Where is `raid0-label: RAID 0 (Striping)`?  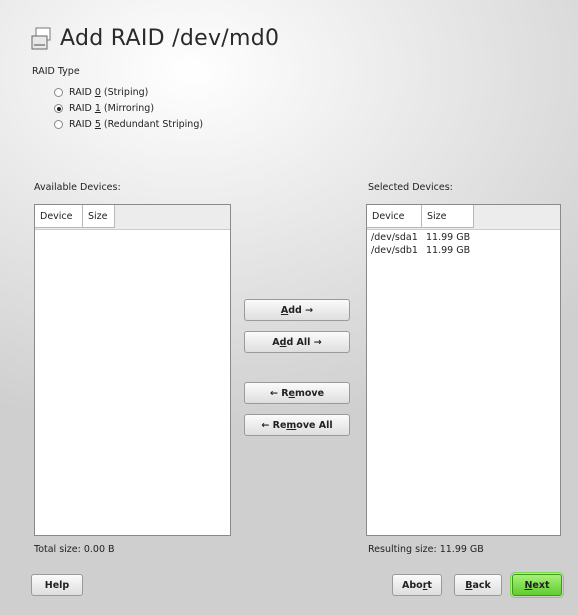
raid0-label: RAID 0 (Striping) is located at coordinates (109, 92).